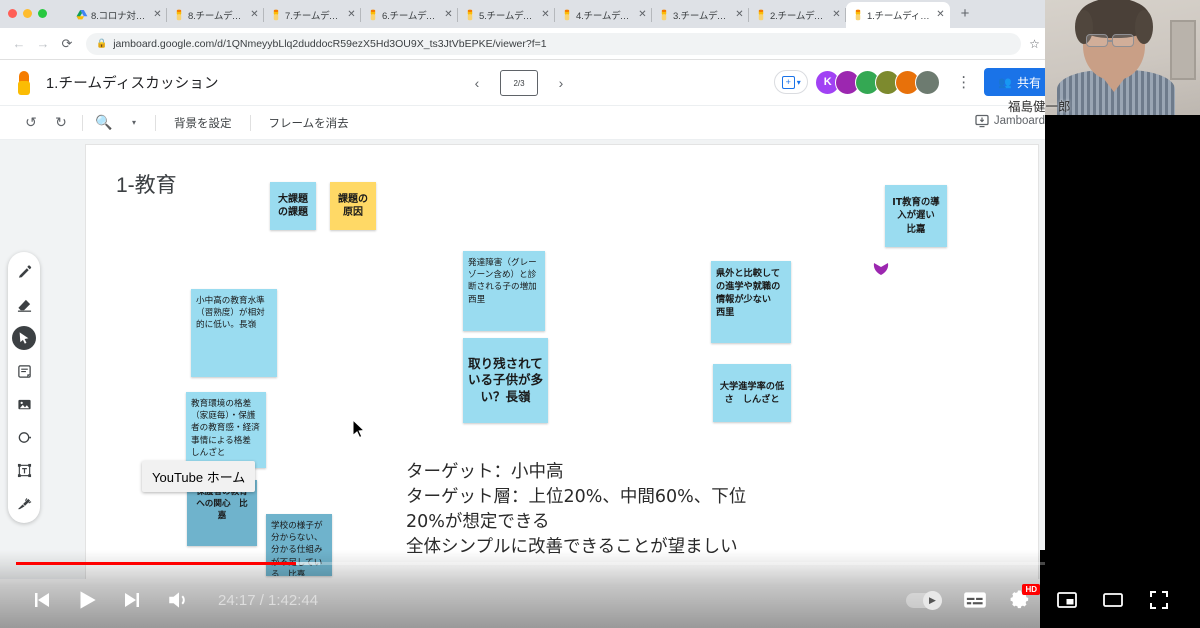 Image resolution: width=1200 pixels, height=628 pixels. I want to click on eraser-icon, so click(24, 305).